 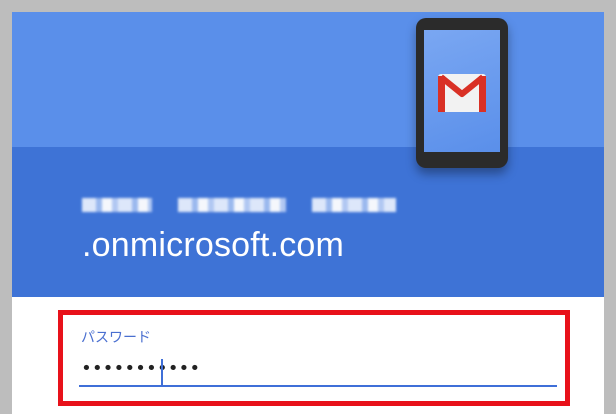 I want to click on text-caret, so click(x=162, y=372).